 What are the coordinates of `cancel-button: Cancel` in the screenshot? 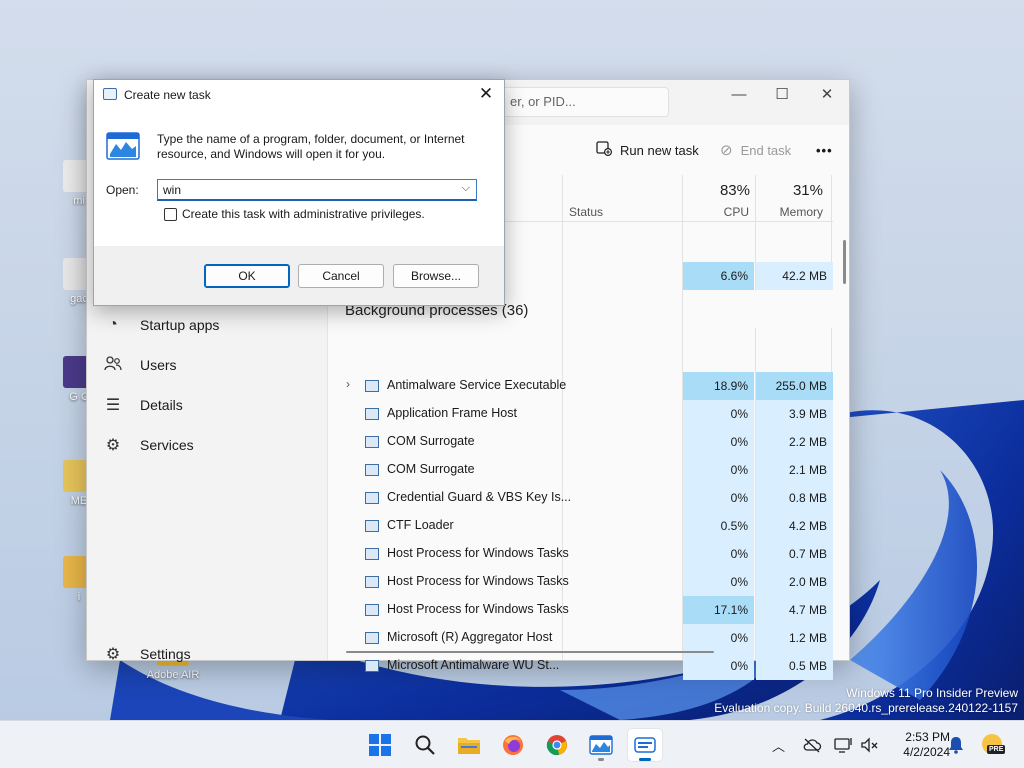 It's located at (341, 276).